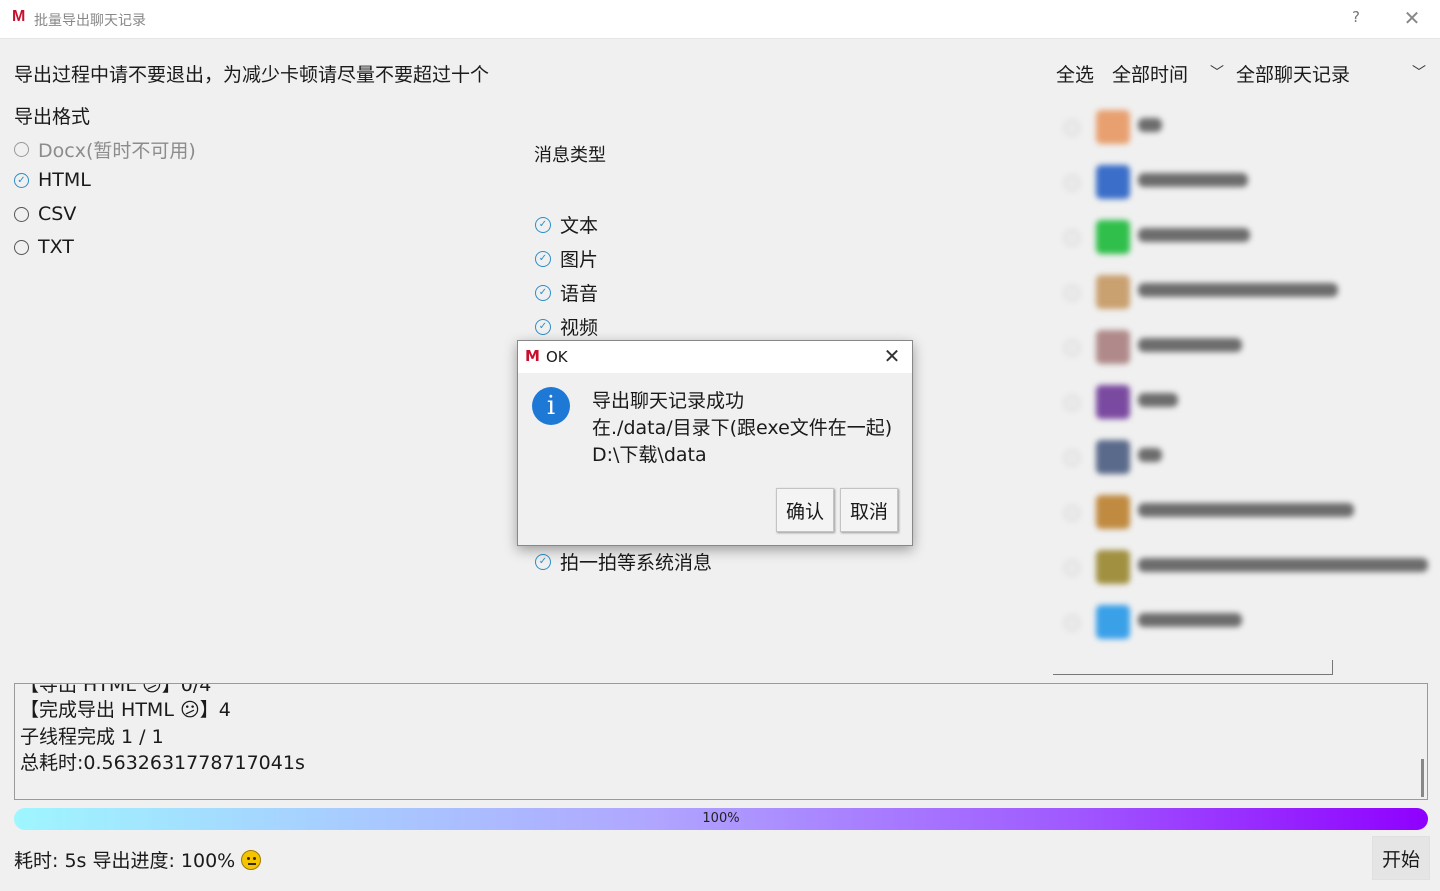 Image resolution: width=1440 pixels, height=891 pixels. Describe the element at coordinates (1412, 18) in the screenshot. I see `close-button: ✕` at that location.